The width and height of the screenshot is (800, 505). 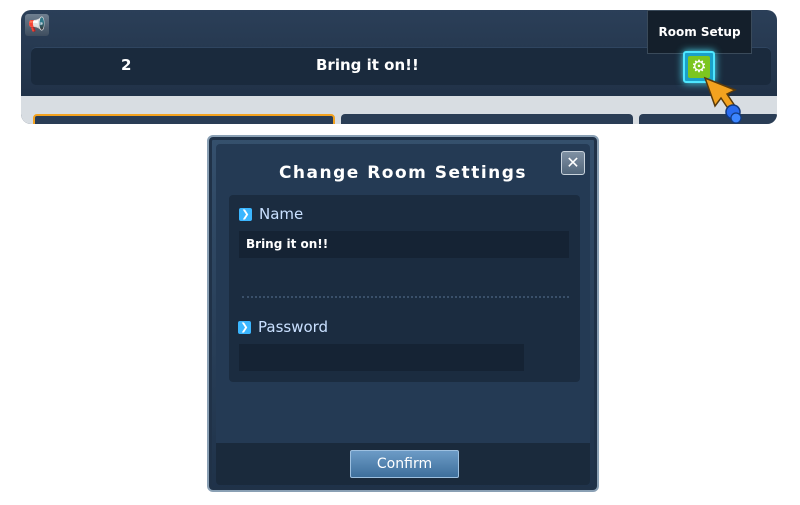 I want to click on close-button: ✕, so click(x=573, y=163).